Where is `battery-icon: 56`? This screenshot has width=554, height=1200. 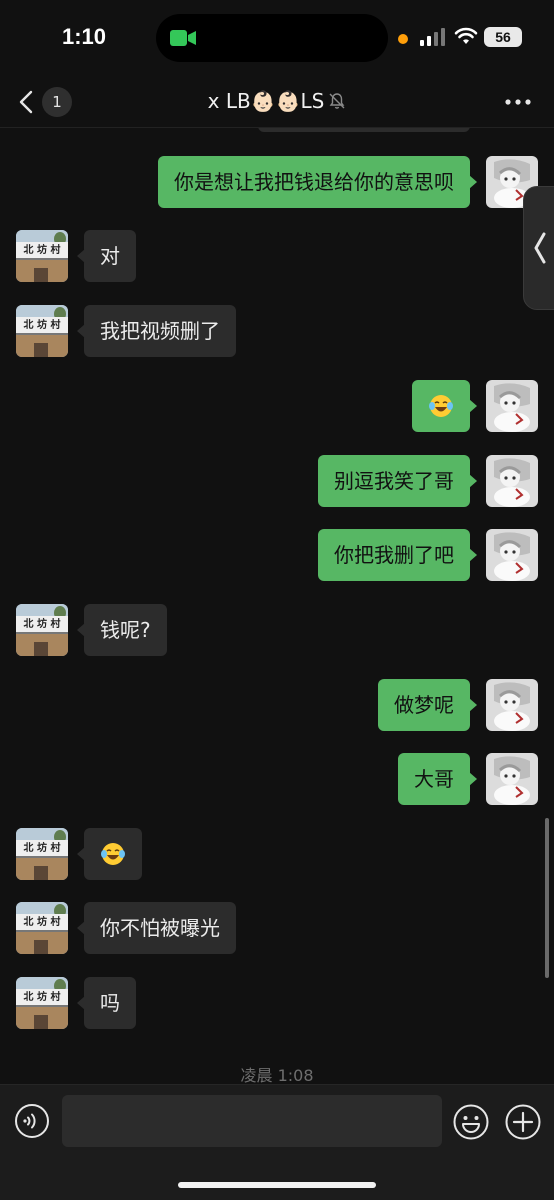
battery-icon: 56 is located at coordinates (503, 37).